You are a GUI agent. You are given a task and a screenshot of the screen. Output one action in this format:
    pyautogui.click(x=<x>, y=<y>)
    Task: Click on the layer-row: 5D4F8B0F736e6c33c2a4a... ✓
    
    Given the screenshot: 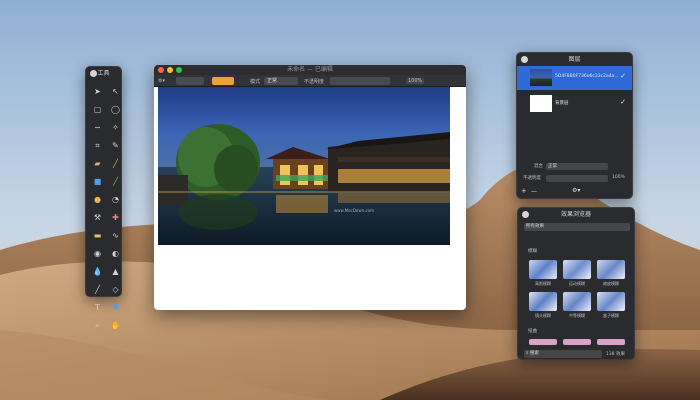 What is the action you would take?
    pyautogui.click(x=574, y=78)
    